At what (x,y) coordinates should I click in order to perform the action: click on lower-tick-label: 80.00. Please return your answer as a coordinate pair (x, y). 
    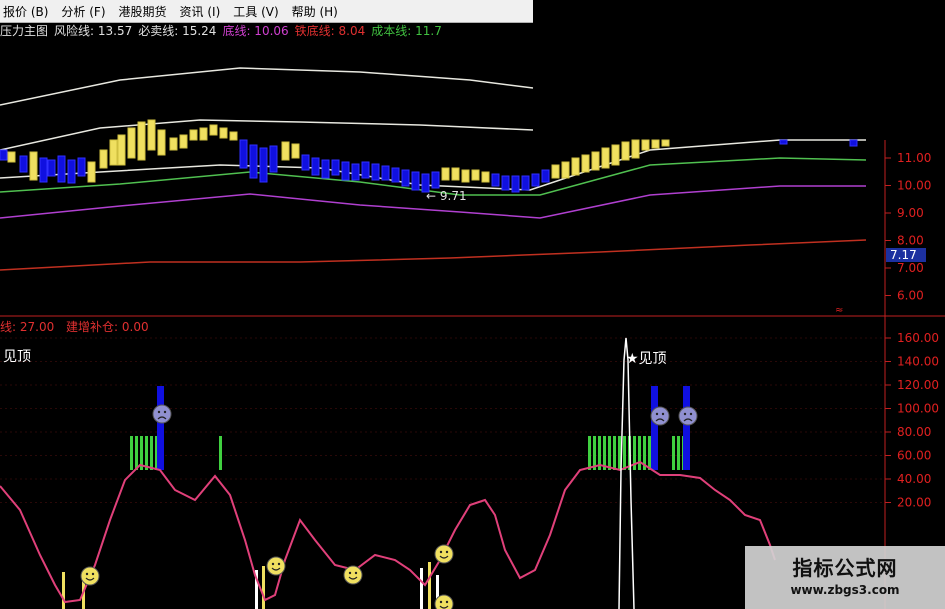
    Looking at the image, I should click on (914, 432).